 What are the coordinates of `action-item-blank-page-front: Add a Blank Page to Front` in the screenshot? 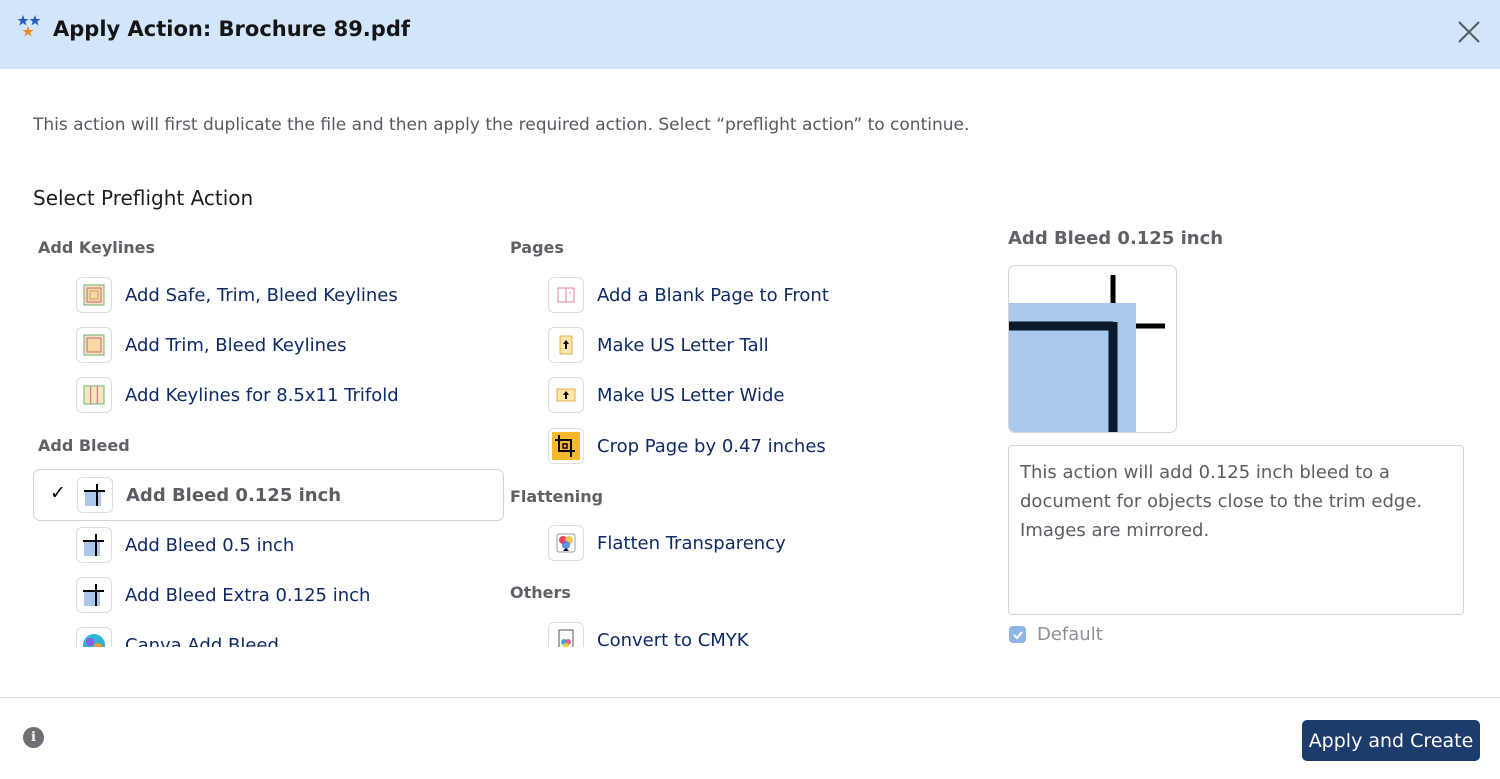 It's located at (688, 295).